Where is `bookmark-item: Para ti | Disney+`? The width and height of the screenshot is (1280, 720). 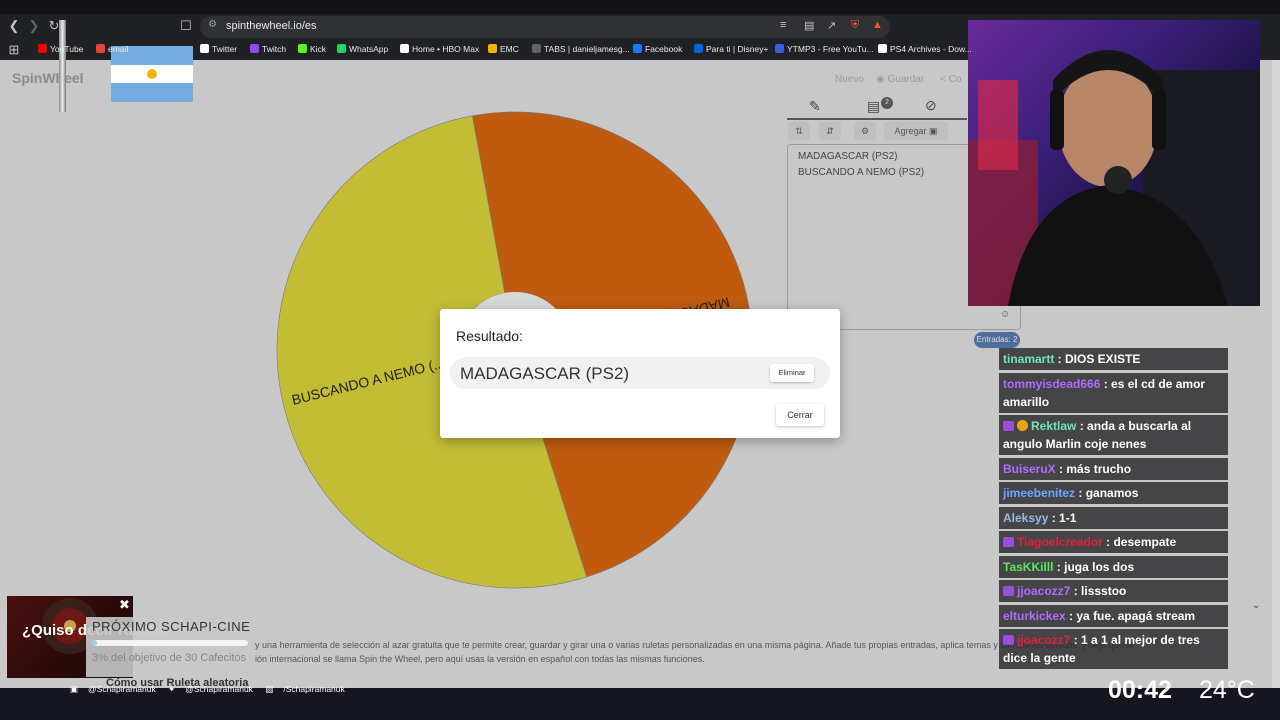
bookmark-item: Para ti | Disney+ is located at coordinates (731, 49).